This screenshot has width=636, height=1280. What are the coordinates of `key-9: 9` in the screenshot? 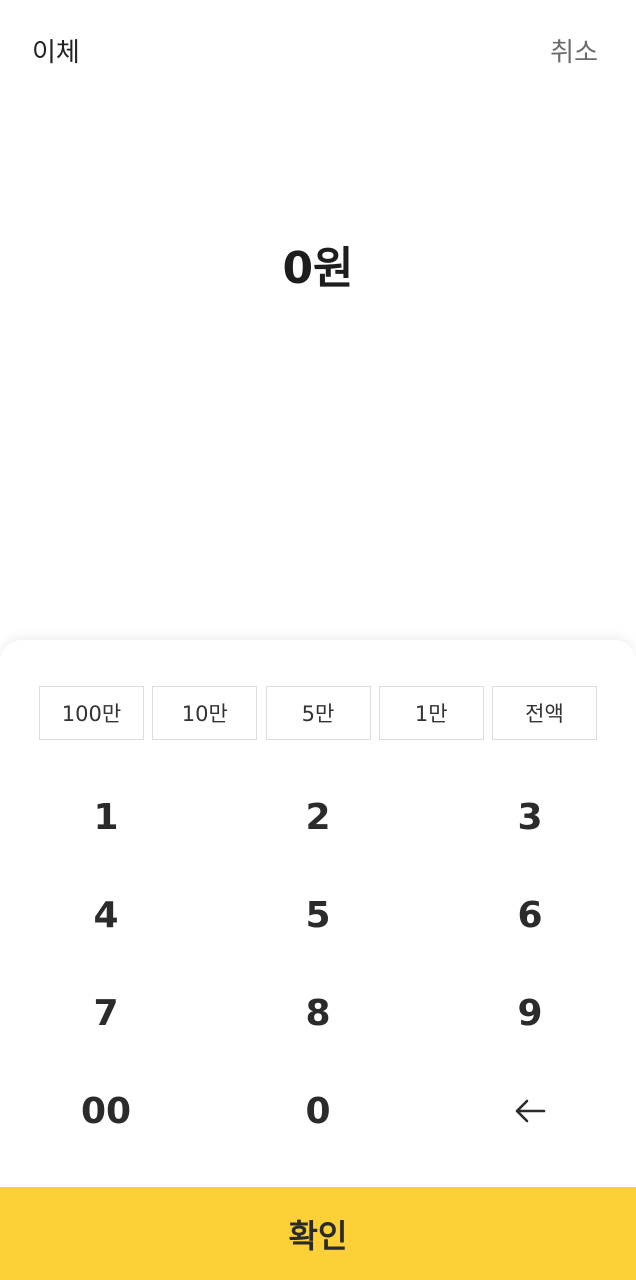 It's located at (530, 1013).